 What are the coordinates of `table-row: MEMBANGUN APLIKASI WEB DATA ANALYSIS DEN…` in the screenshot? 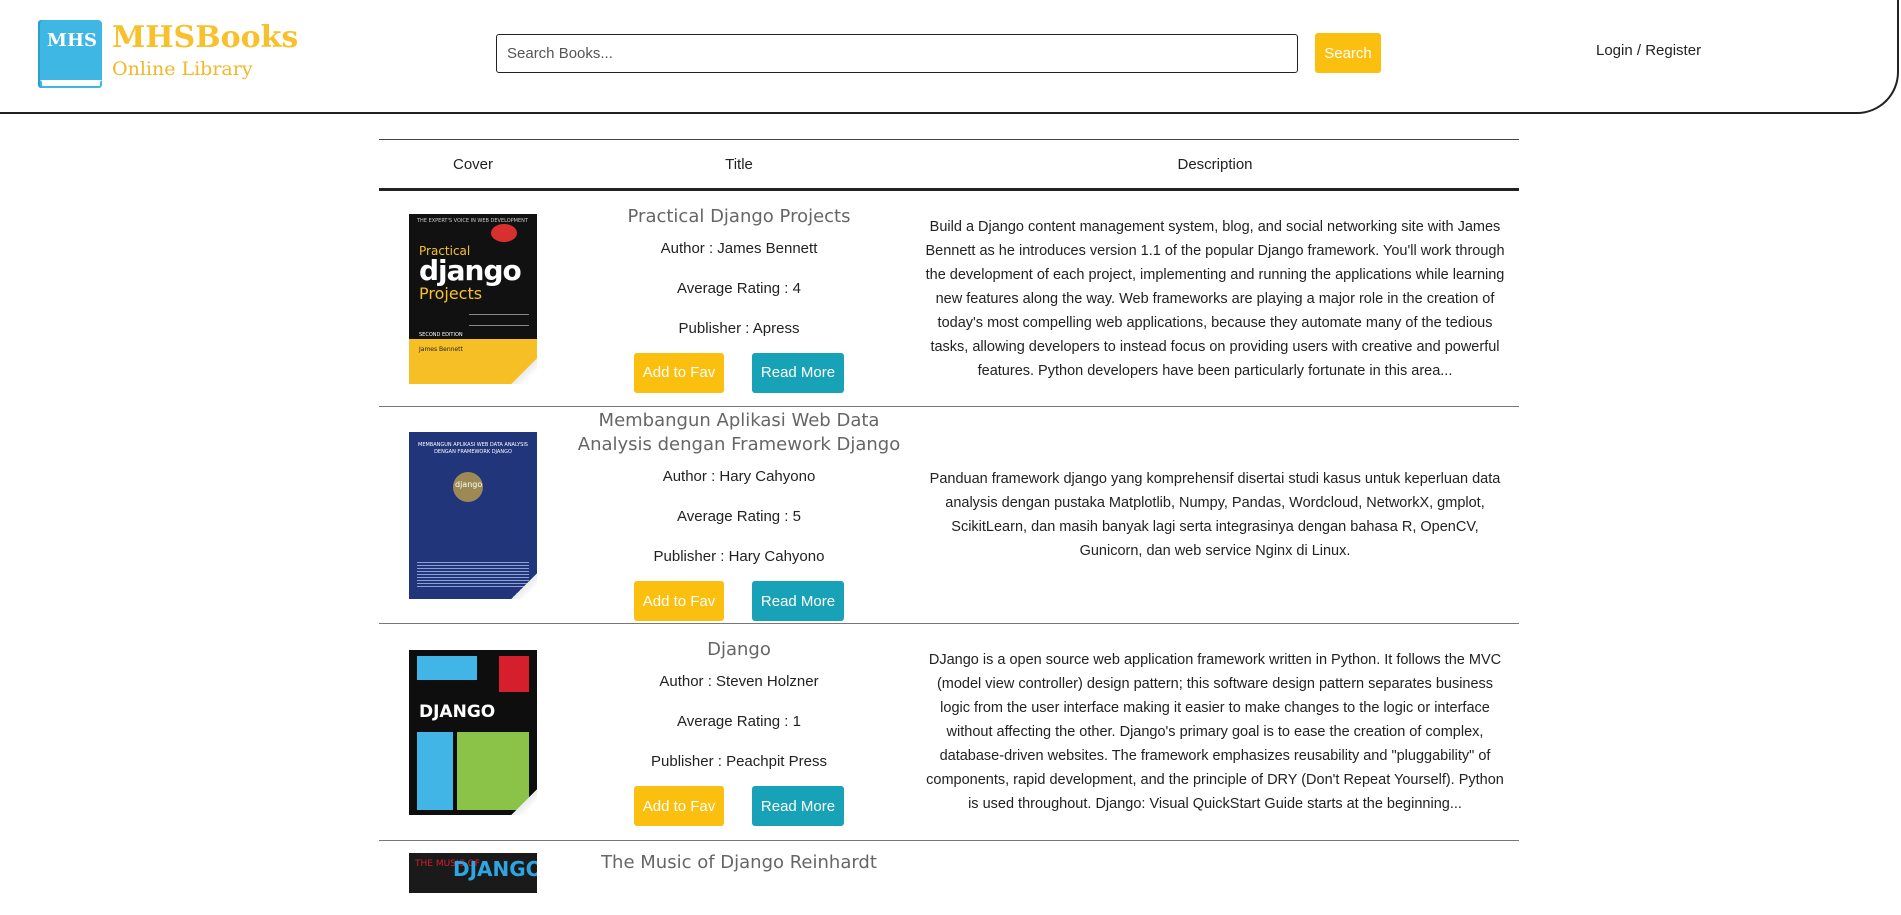 It's located at (949, 515).